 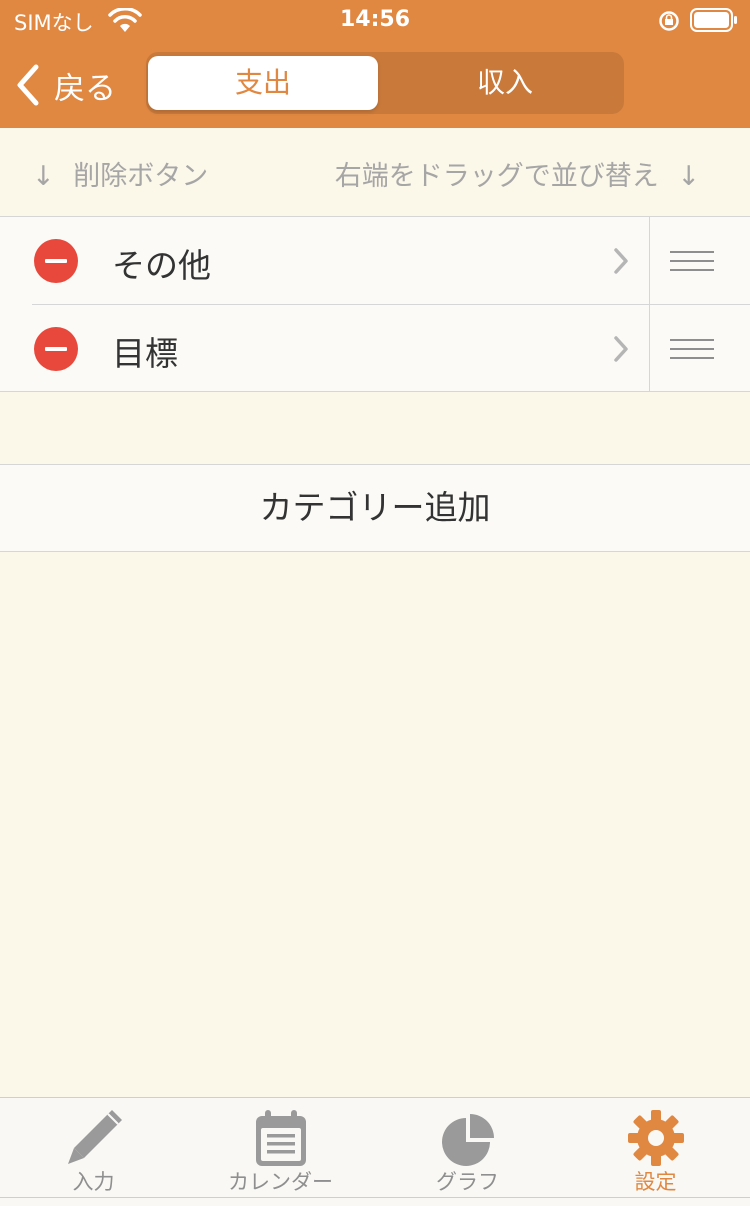 What do you see at coordinates (496, 176) in the screenshot?
I see `reorder-hint-label: 右端をドラッグで並び替え` at bounding box center [496, 176].